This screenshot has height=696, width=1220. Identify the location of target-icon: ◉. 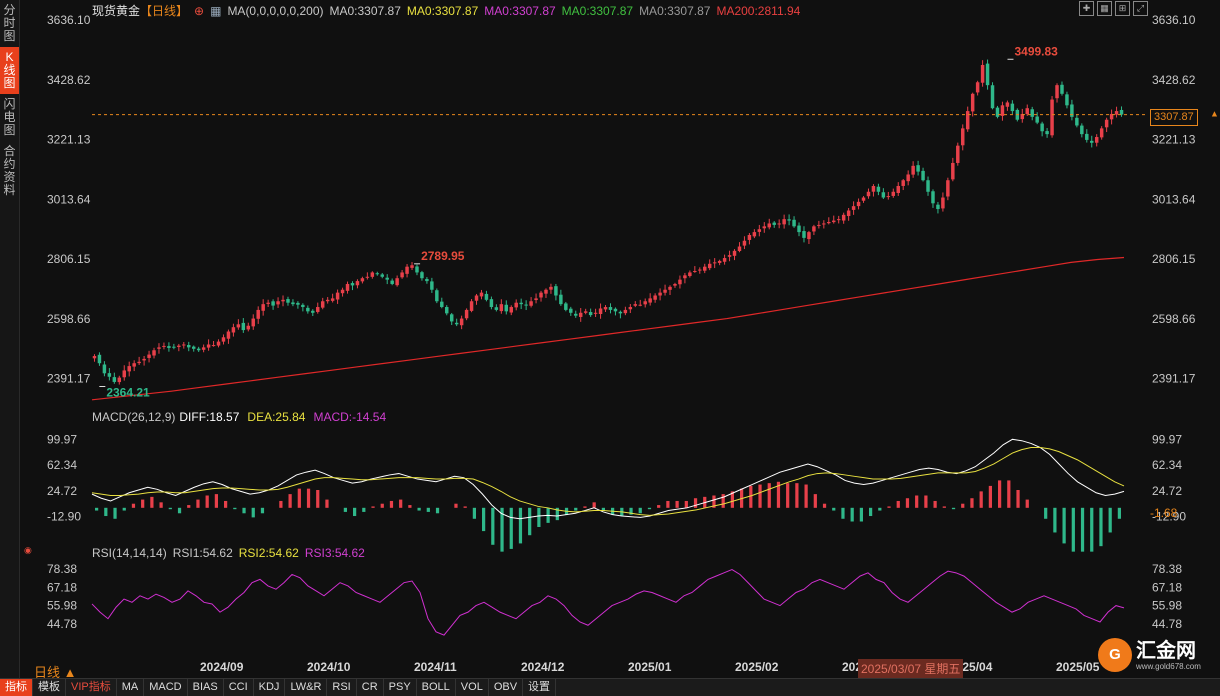
(28, 550).